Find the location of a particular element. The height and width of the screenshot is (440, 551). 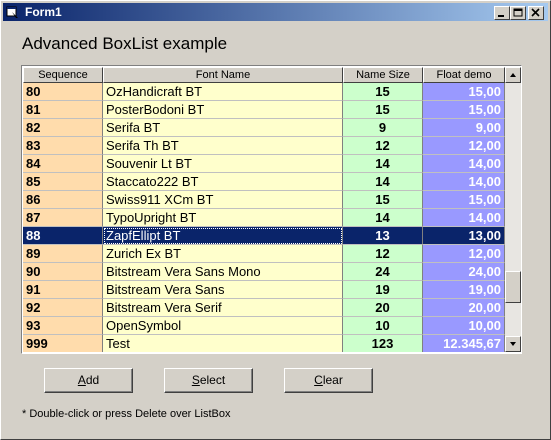

table-row: 88 ZapfEllipt BT 13 13,00 is located at coordinates (264, 236).